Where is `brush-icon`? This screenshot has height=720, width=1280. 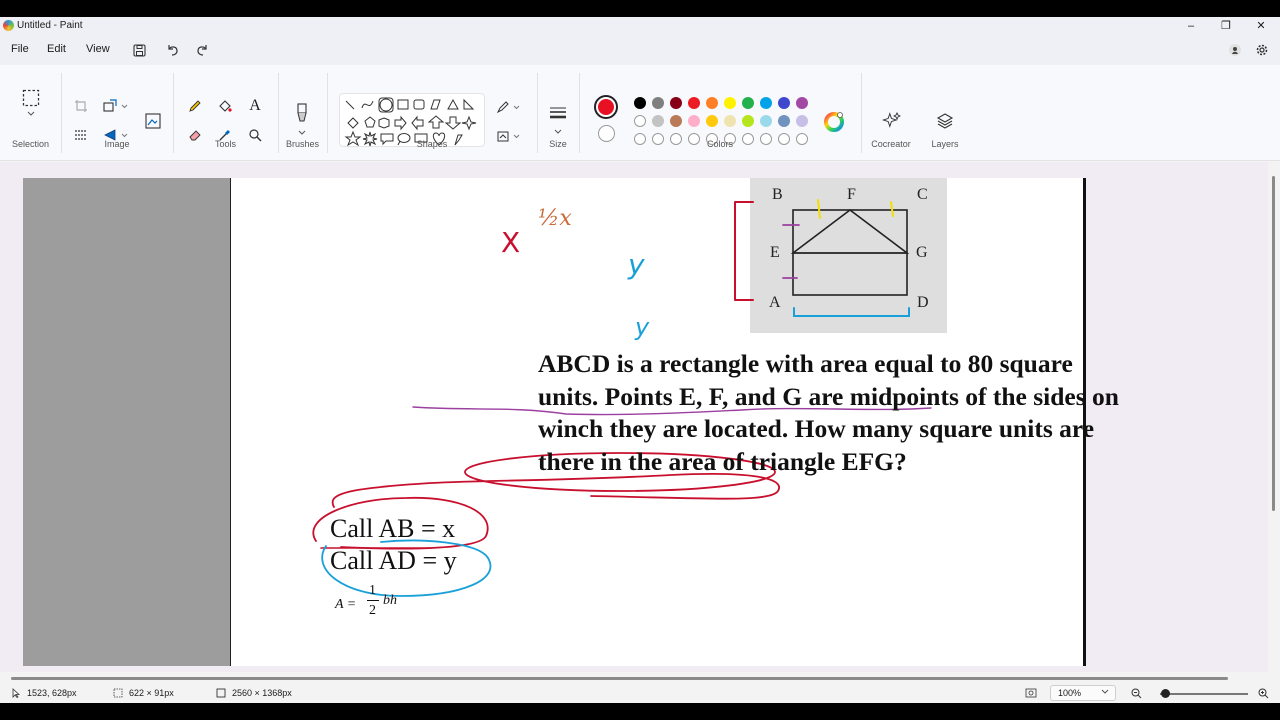 brush-icon is located at coordinates (302, 114).